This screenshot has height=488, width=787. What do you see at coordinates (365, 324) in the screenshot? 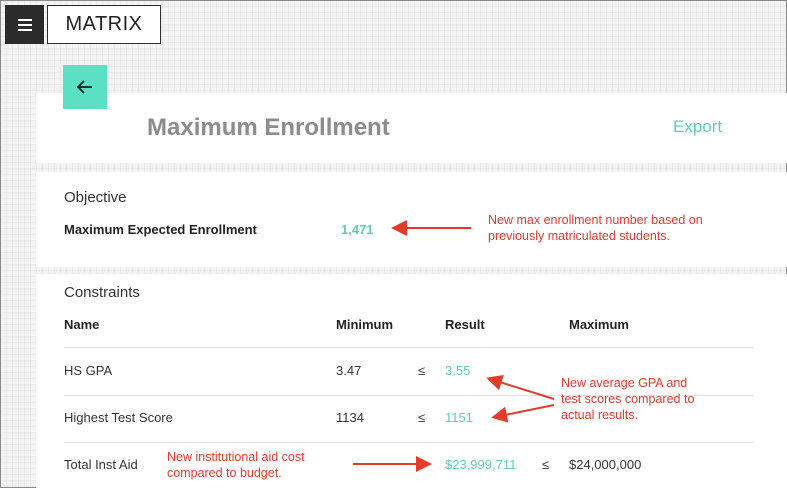
I see `column-header-minimum: Minimum` at bounding box center [365, 324].